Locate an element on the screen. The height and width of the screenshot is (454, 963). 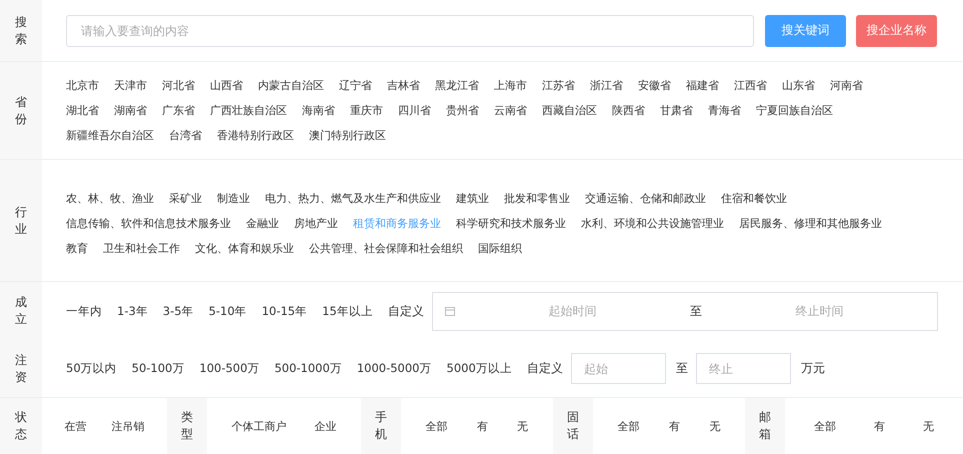
filter-option: 一年内 is located at coordinates (84, 311).